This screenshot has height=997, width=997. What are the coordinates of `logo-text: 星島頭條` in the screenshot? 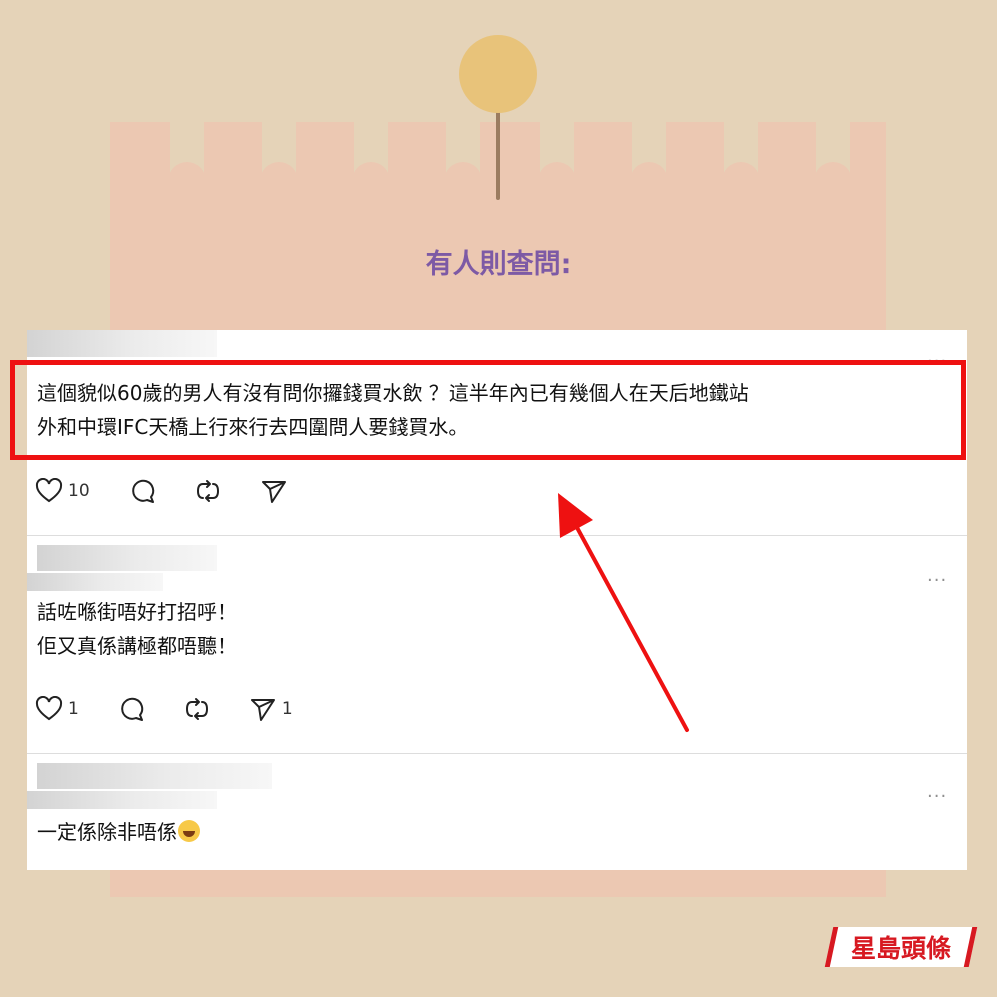 It's located at (900, 948).